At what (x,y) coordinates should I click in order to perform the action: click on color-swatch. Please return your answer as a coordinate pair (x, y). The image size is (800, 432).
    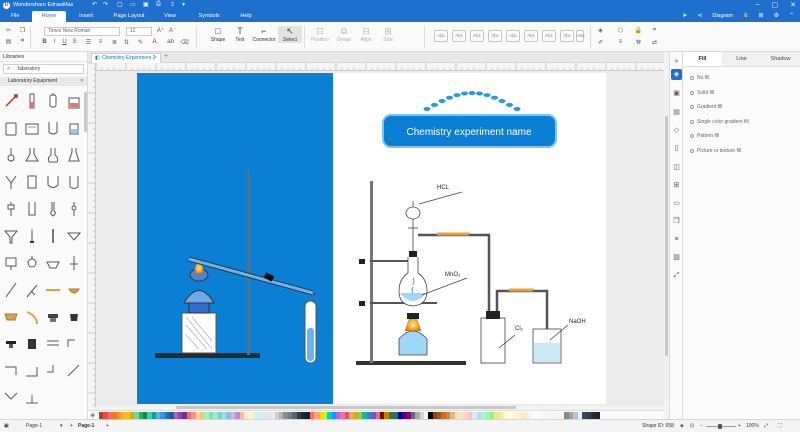
    Looking at the image, I should click on (597, 415).